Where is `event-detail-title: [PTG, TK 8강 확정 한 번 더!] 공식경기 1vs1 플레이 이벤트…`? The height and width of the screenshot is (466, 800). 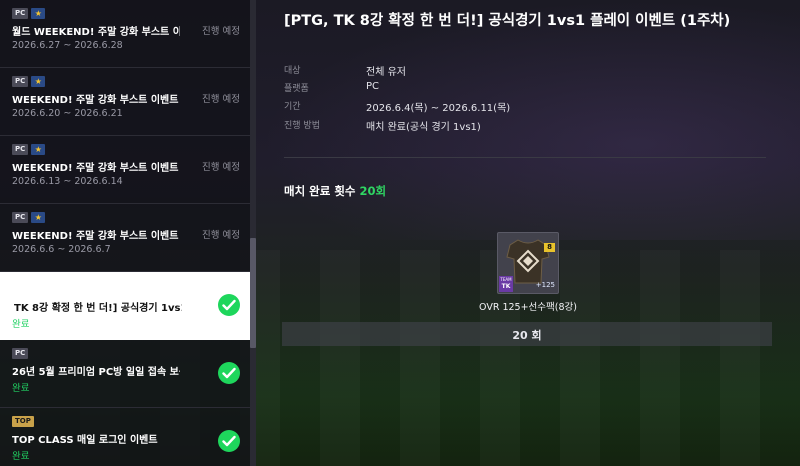 event-detail-title: [PTG, TK 8강 확정 한 번 더!] 공식경기 1vs1 플레이 이벤트… is located at coordinates (507, 21).